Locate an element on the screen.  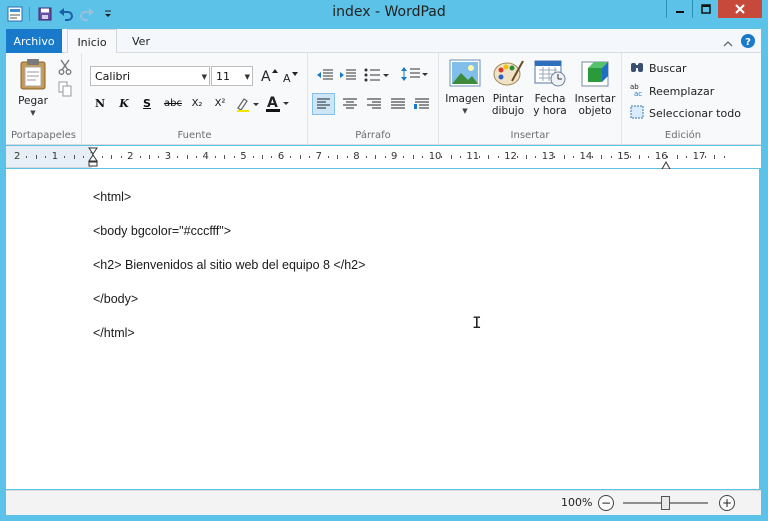
zoom-in-button: + is located at coordinates (727, 503).